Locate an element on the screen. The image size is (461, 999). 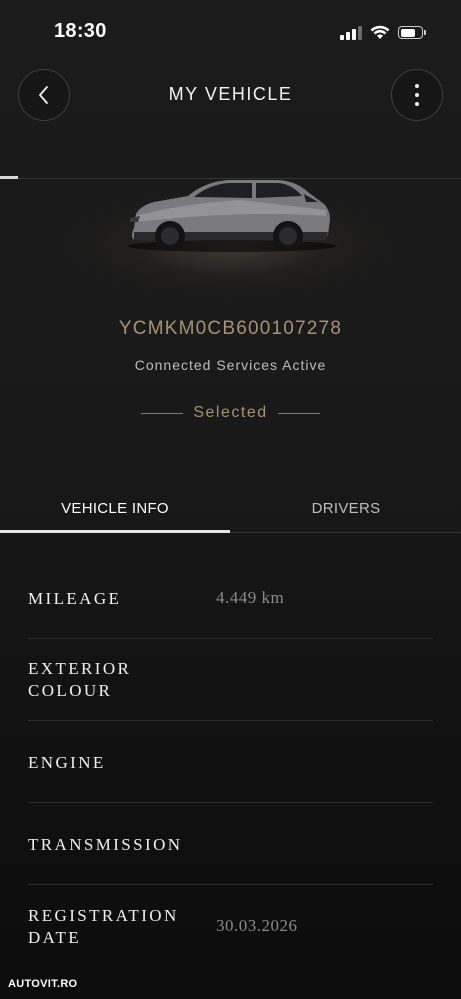
active-tab-underline is located at coordinates (115, 531).